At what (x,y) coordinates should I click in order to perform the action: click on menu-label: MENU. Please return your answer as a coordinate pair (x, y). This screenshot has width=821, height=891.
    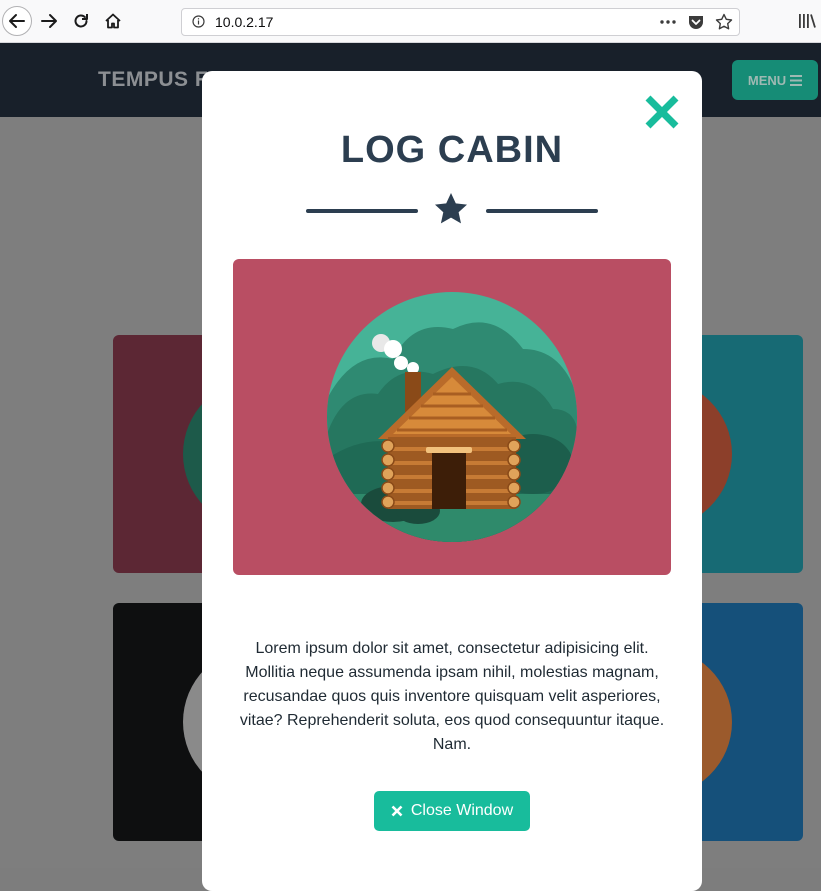
    Looking at the image, I should click on (767, 80).